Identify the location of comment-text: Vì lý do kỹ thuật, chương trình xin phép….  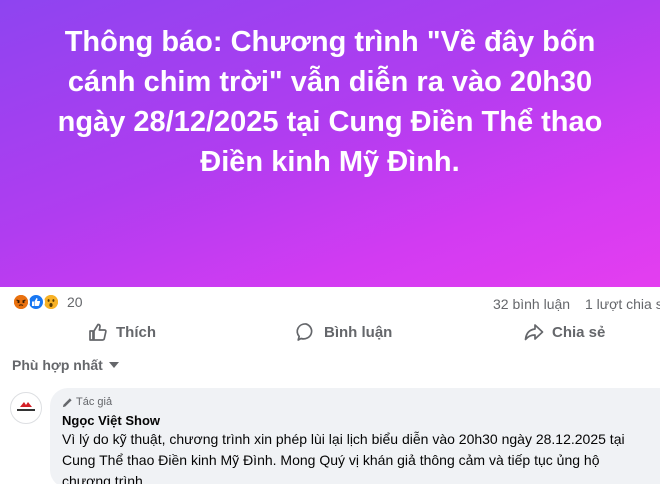
(343, 457).